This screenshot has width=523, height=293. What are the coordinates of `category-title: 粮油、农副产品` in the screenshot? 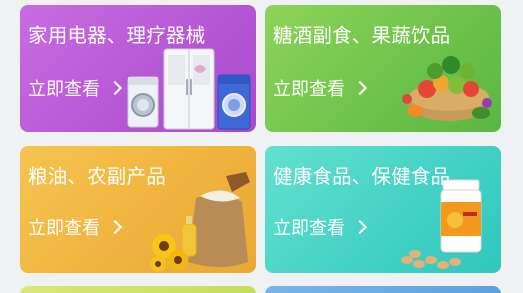 It's located at (97, 176).